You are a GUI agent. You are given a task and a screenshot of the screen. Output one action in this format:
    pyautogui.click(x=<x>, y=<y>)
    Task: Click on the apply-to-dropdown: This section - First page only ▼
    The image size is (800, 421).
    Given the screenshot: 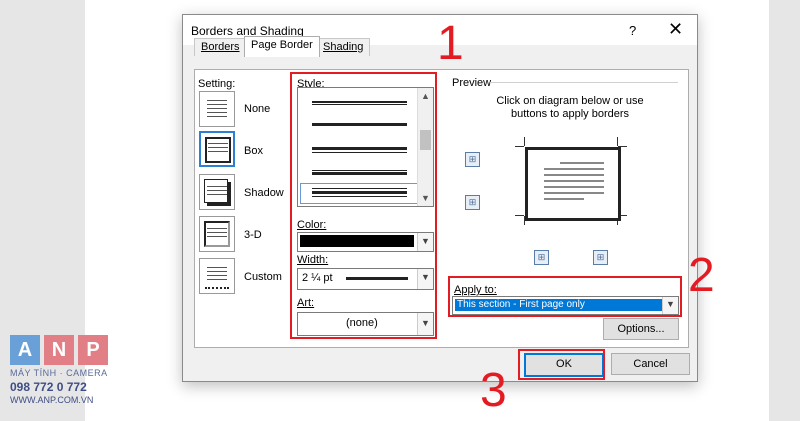 What is the action you would take?
    pyautogui.click(x=565, y=305)
    